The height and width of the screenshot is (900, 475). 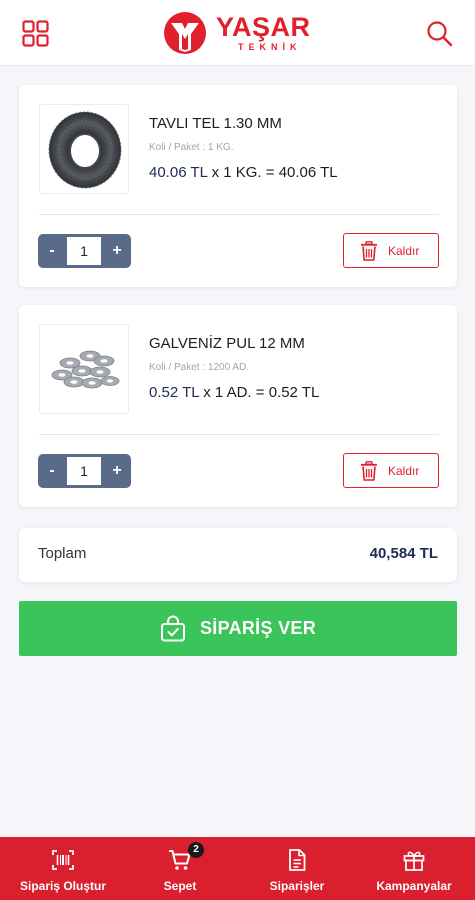 I want to click on app-header: YAŞAR TEKNİK, so click(x=237, y=33).